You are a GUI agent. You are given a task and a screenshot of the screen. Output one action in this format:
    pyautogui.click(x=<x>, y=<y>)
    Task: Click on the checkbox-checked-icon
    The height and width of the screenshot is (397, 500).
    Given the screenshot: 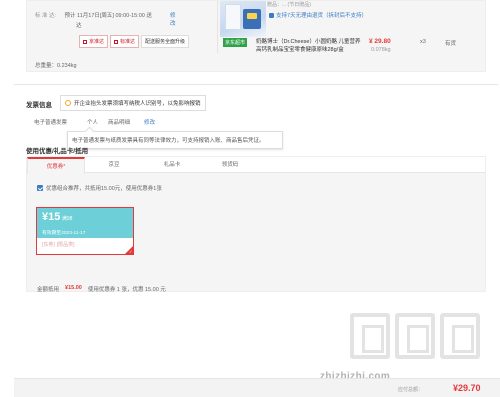 What is the action you would take?
    pyautogui.click(x=40, y=188)
    